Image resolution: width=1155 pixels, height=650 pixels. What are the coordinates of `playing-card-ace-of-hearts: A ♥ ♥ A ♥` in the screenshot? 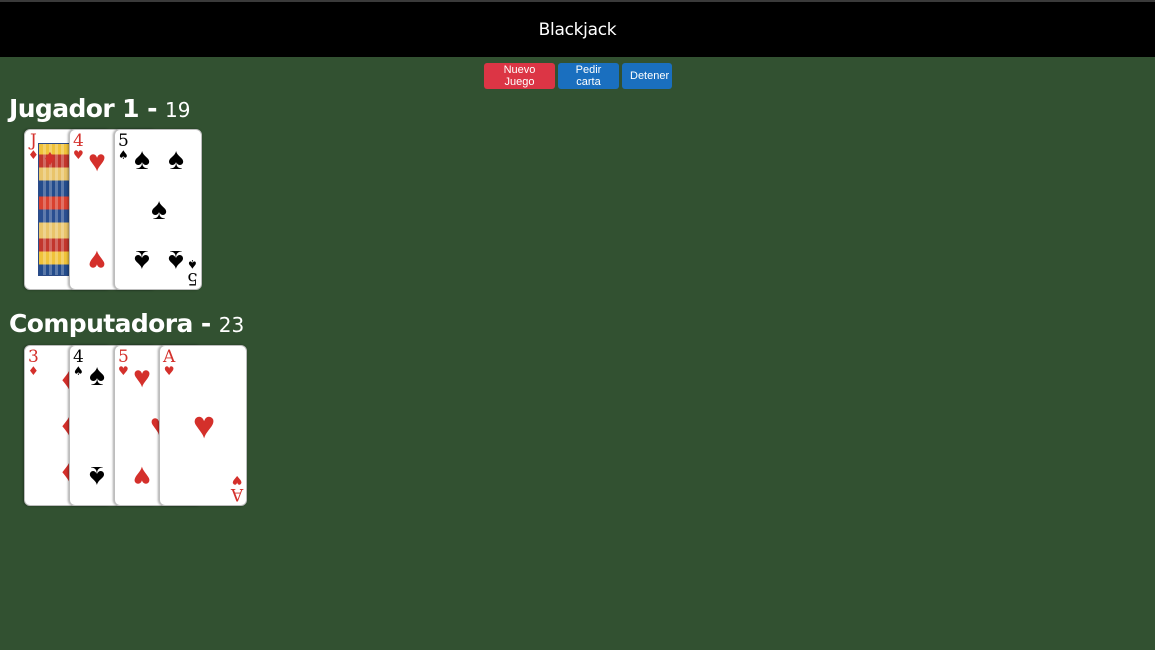 It's located at (203, 425).